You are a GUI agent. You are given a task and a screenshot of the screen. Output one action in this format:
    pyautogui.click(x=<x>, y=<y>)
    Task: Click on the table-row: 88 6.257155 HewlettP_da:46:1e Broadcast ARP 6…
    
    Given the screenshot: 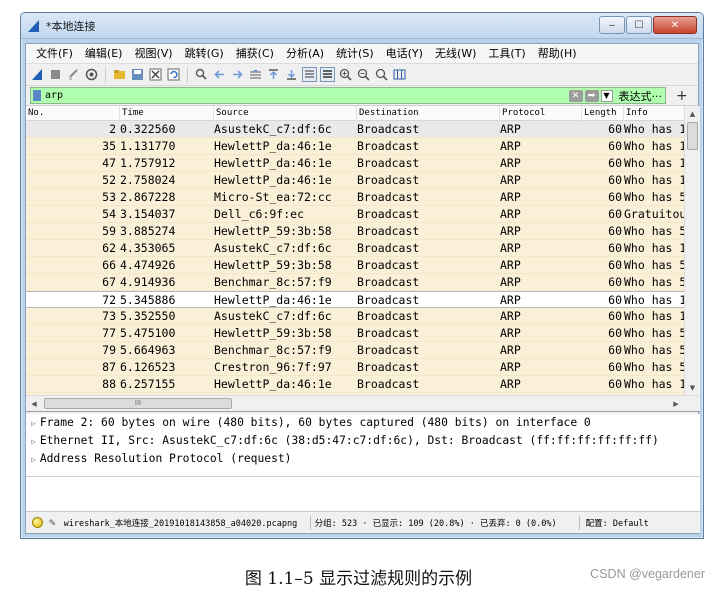 What is the action you would take?
    pyautogui.click(x=355, y=384)
    